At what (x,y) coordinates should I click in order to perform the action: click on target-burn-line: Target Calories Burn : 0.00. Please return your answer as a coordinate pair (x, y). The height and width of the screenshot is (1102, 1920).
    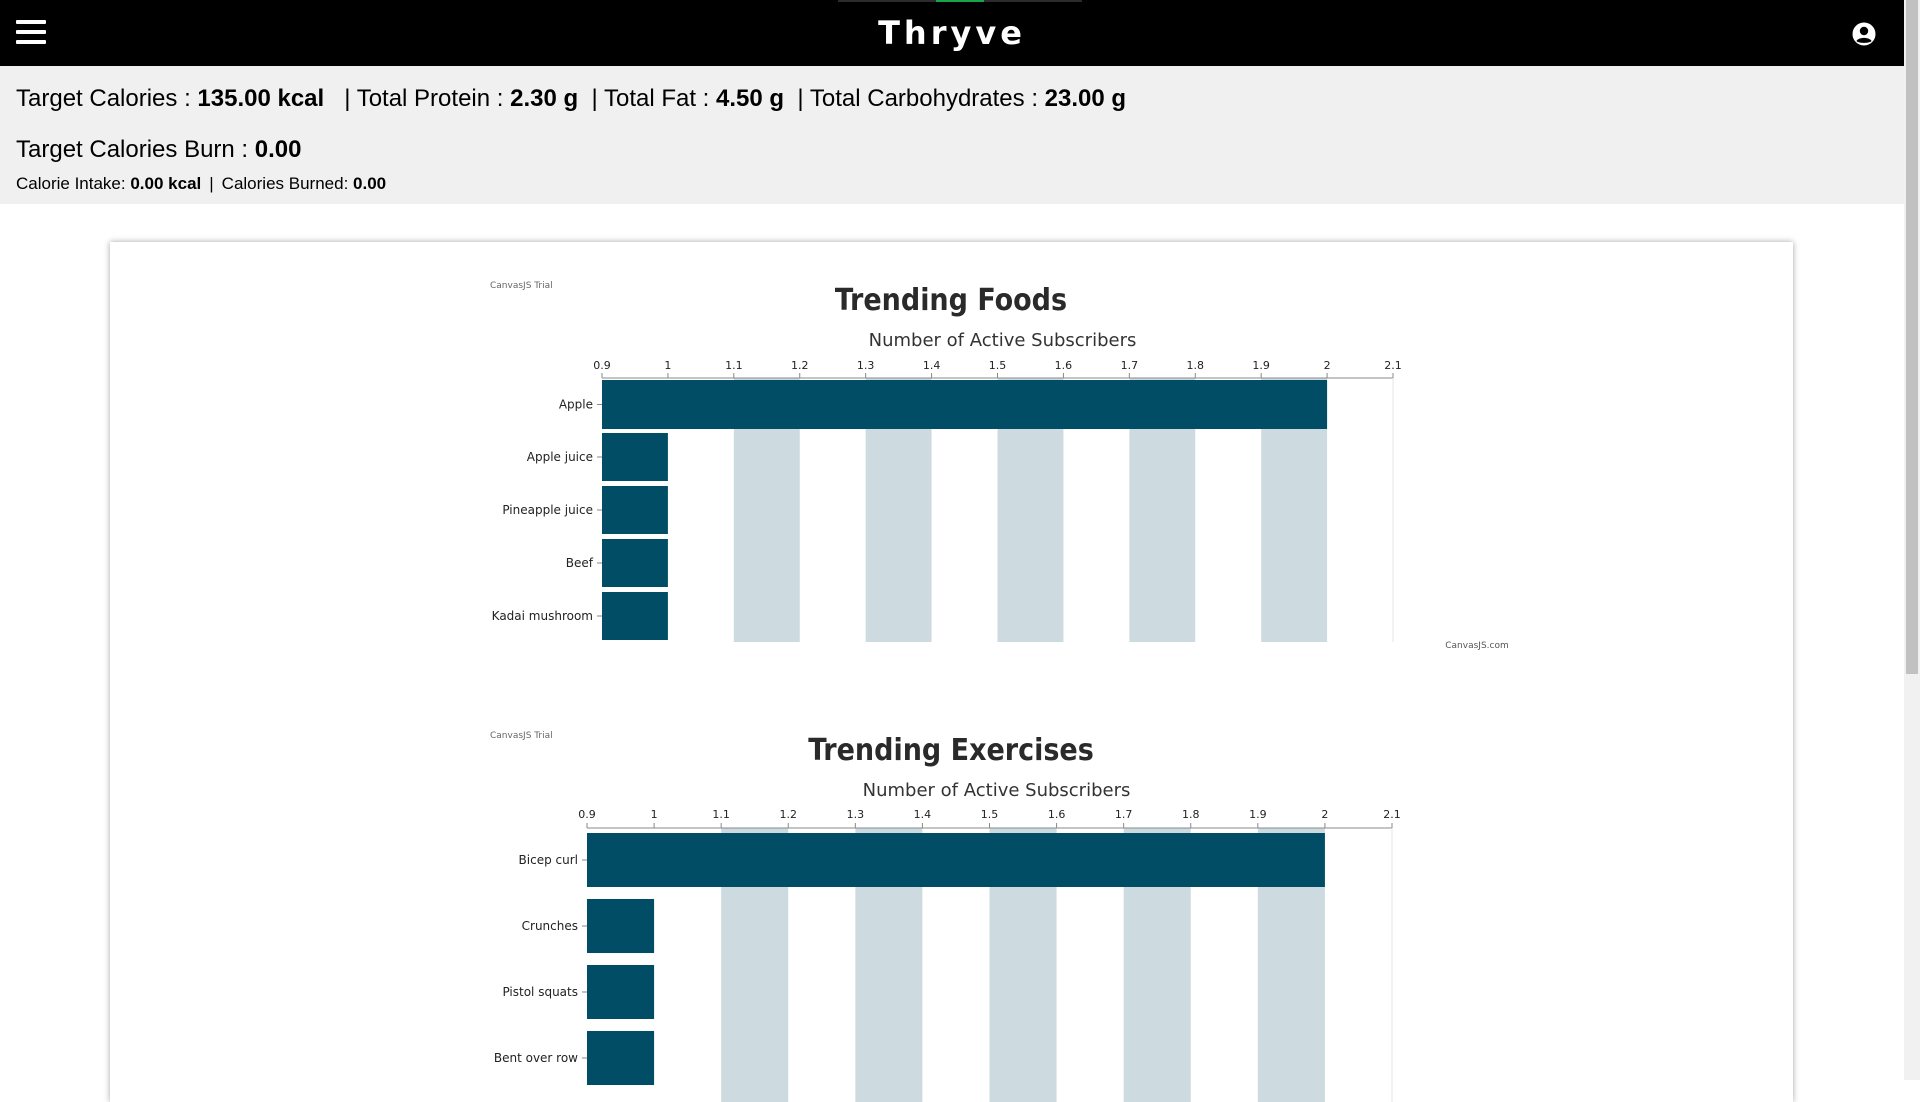
    Looking at the image, I should click on (159, 150).